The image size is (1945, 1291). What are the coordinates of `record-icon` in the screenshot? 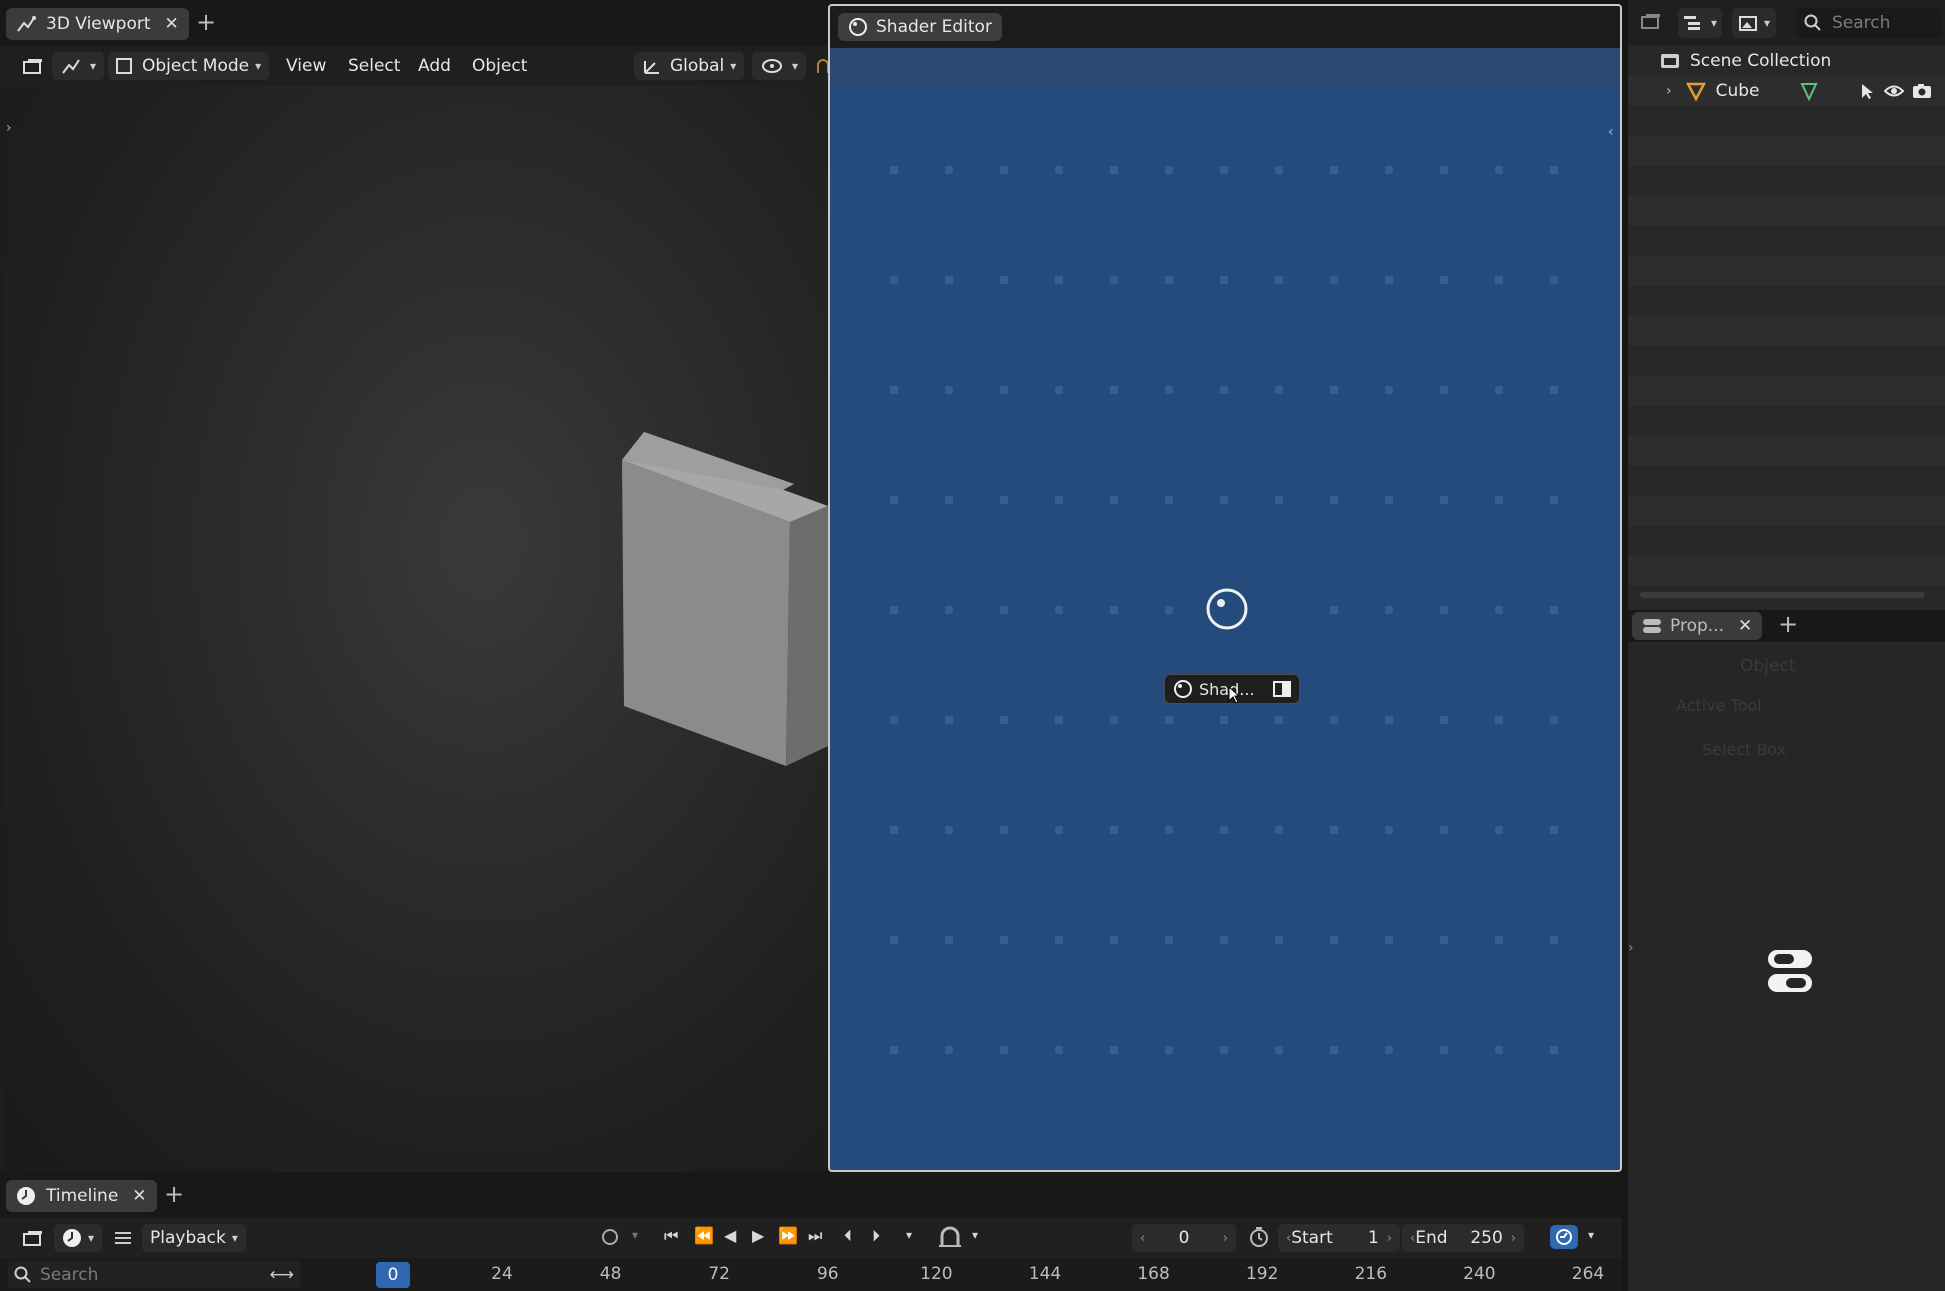 It's located at (610, 1237).